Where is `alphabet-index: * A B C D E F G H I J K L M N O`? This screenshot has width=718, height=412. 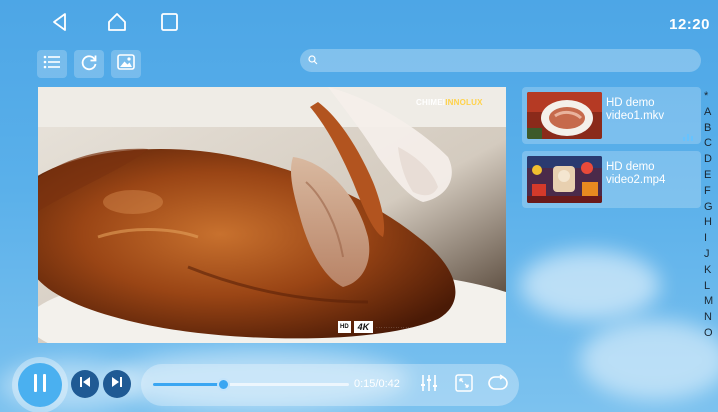 alphabet-index: * A B C D E F G H I J K L M N O is located at coordinates (711, 215).